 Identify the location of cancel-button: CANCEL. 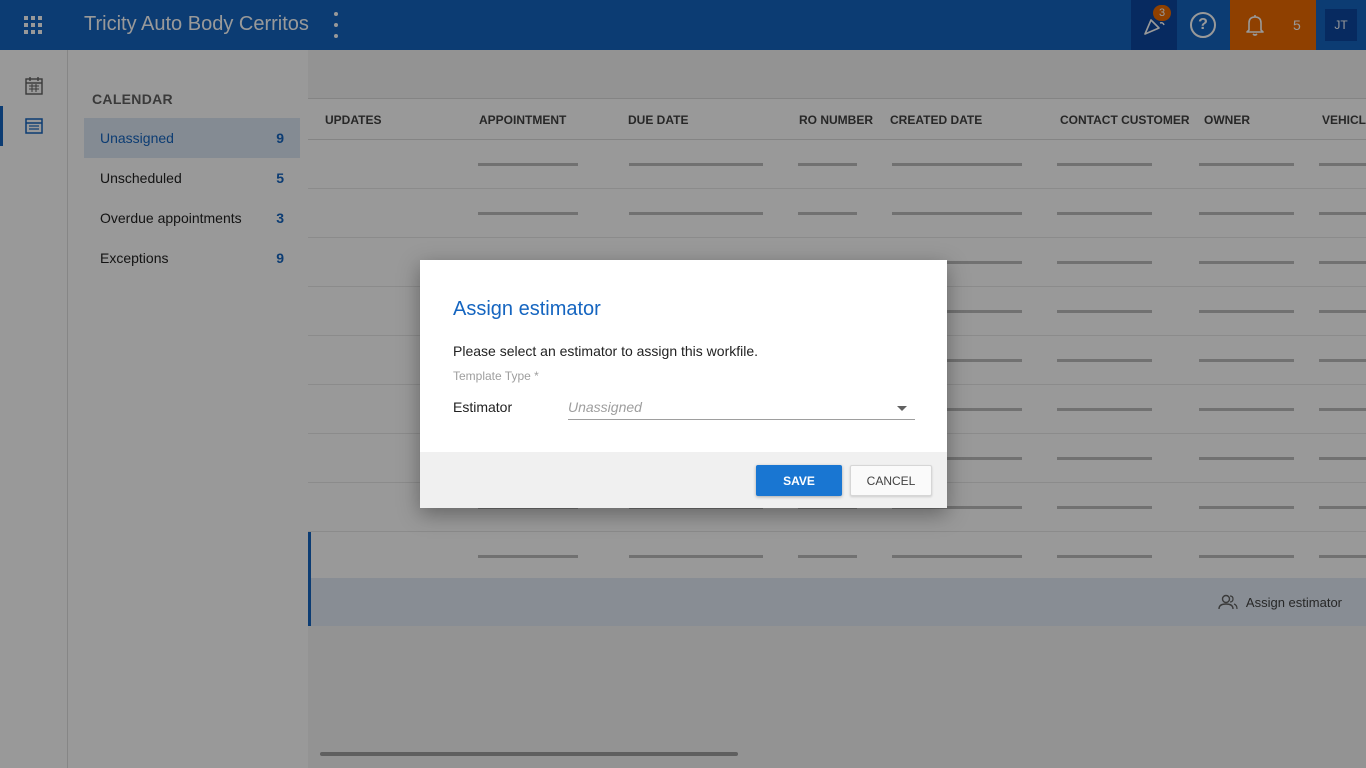
(891, 480).